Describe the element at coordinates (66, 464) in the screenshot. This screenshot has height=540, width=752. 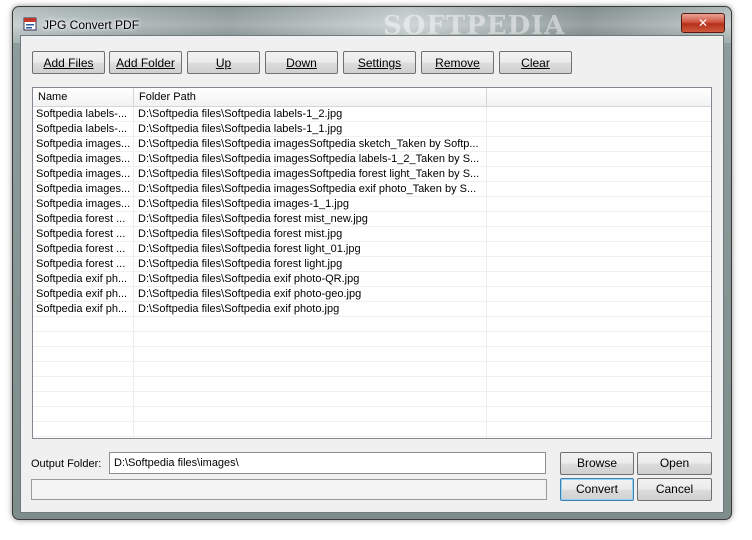
I see `output-folder-label: Output Folder:` at that location.